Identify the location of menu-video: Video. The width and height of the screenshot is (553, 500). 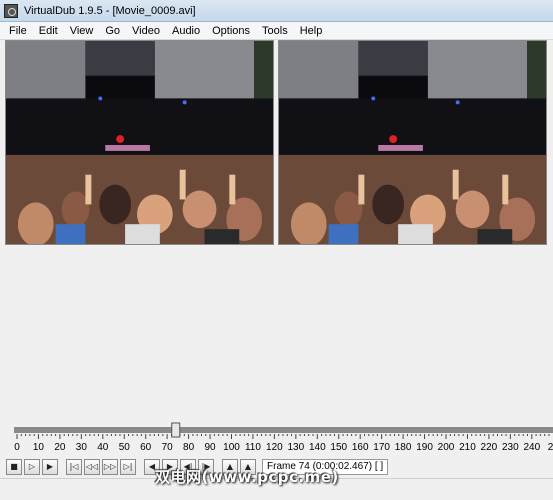
(146, 31).